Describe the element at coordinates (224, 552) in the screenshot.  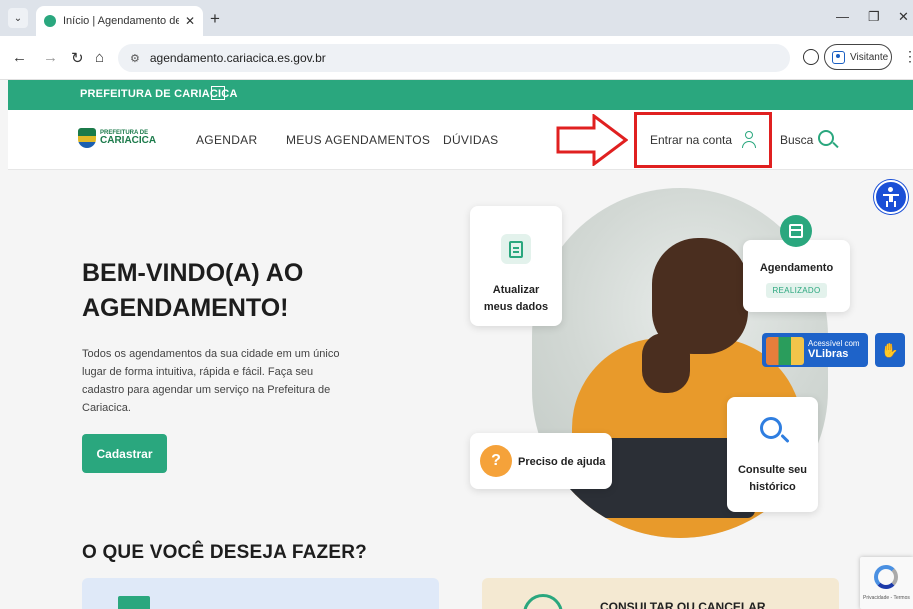
I see `section-title: O QUE VOCÊ DESEJA FAZER?` at that location.